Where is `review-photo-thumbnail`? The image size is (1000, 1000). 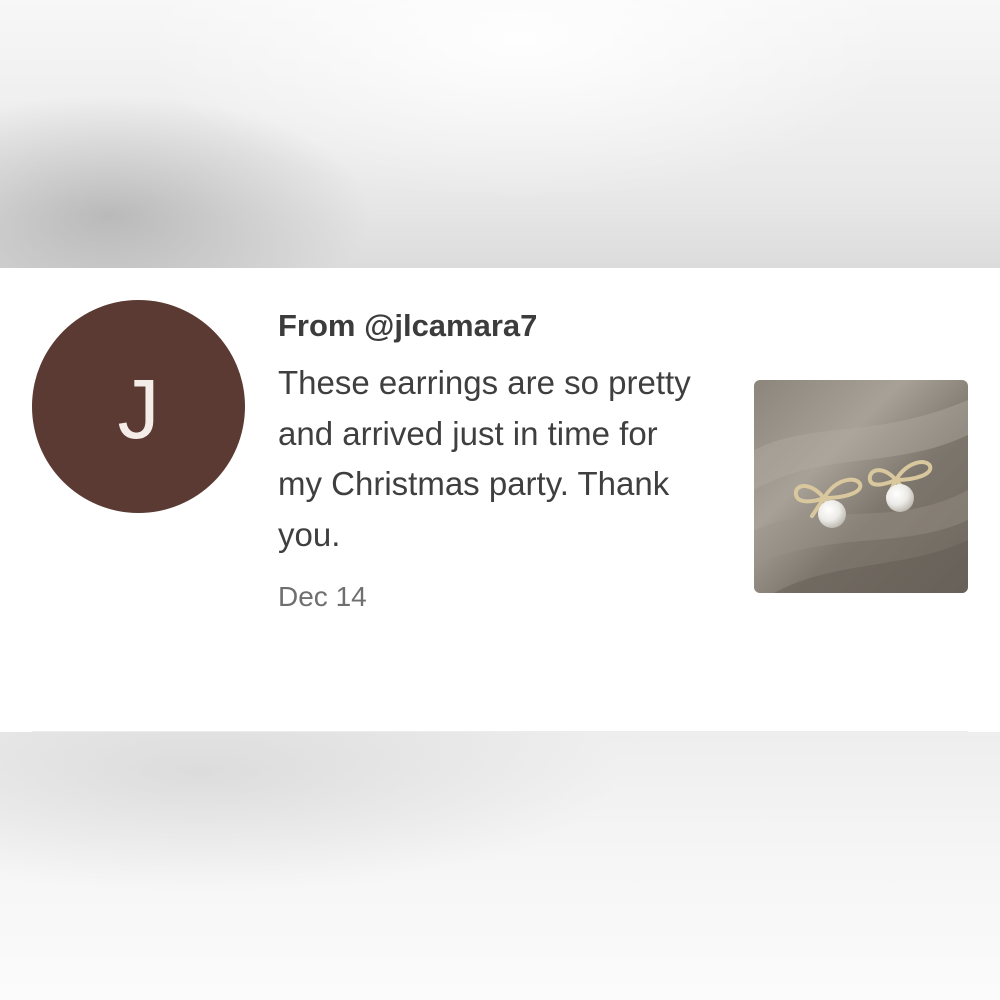
review-photo-thumbnail is located at coordinates (861, 486).